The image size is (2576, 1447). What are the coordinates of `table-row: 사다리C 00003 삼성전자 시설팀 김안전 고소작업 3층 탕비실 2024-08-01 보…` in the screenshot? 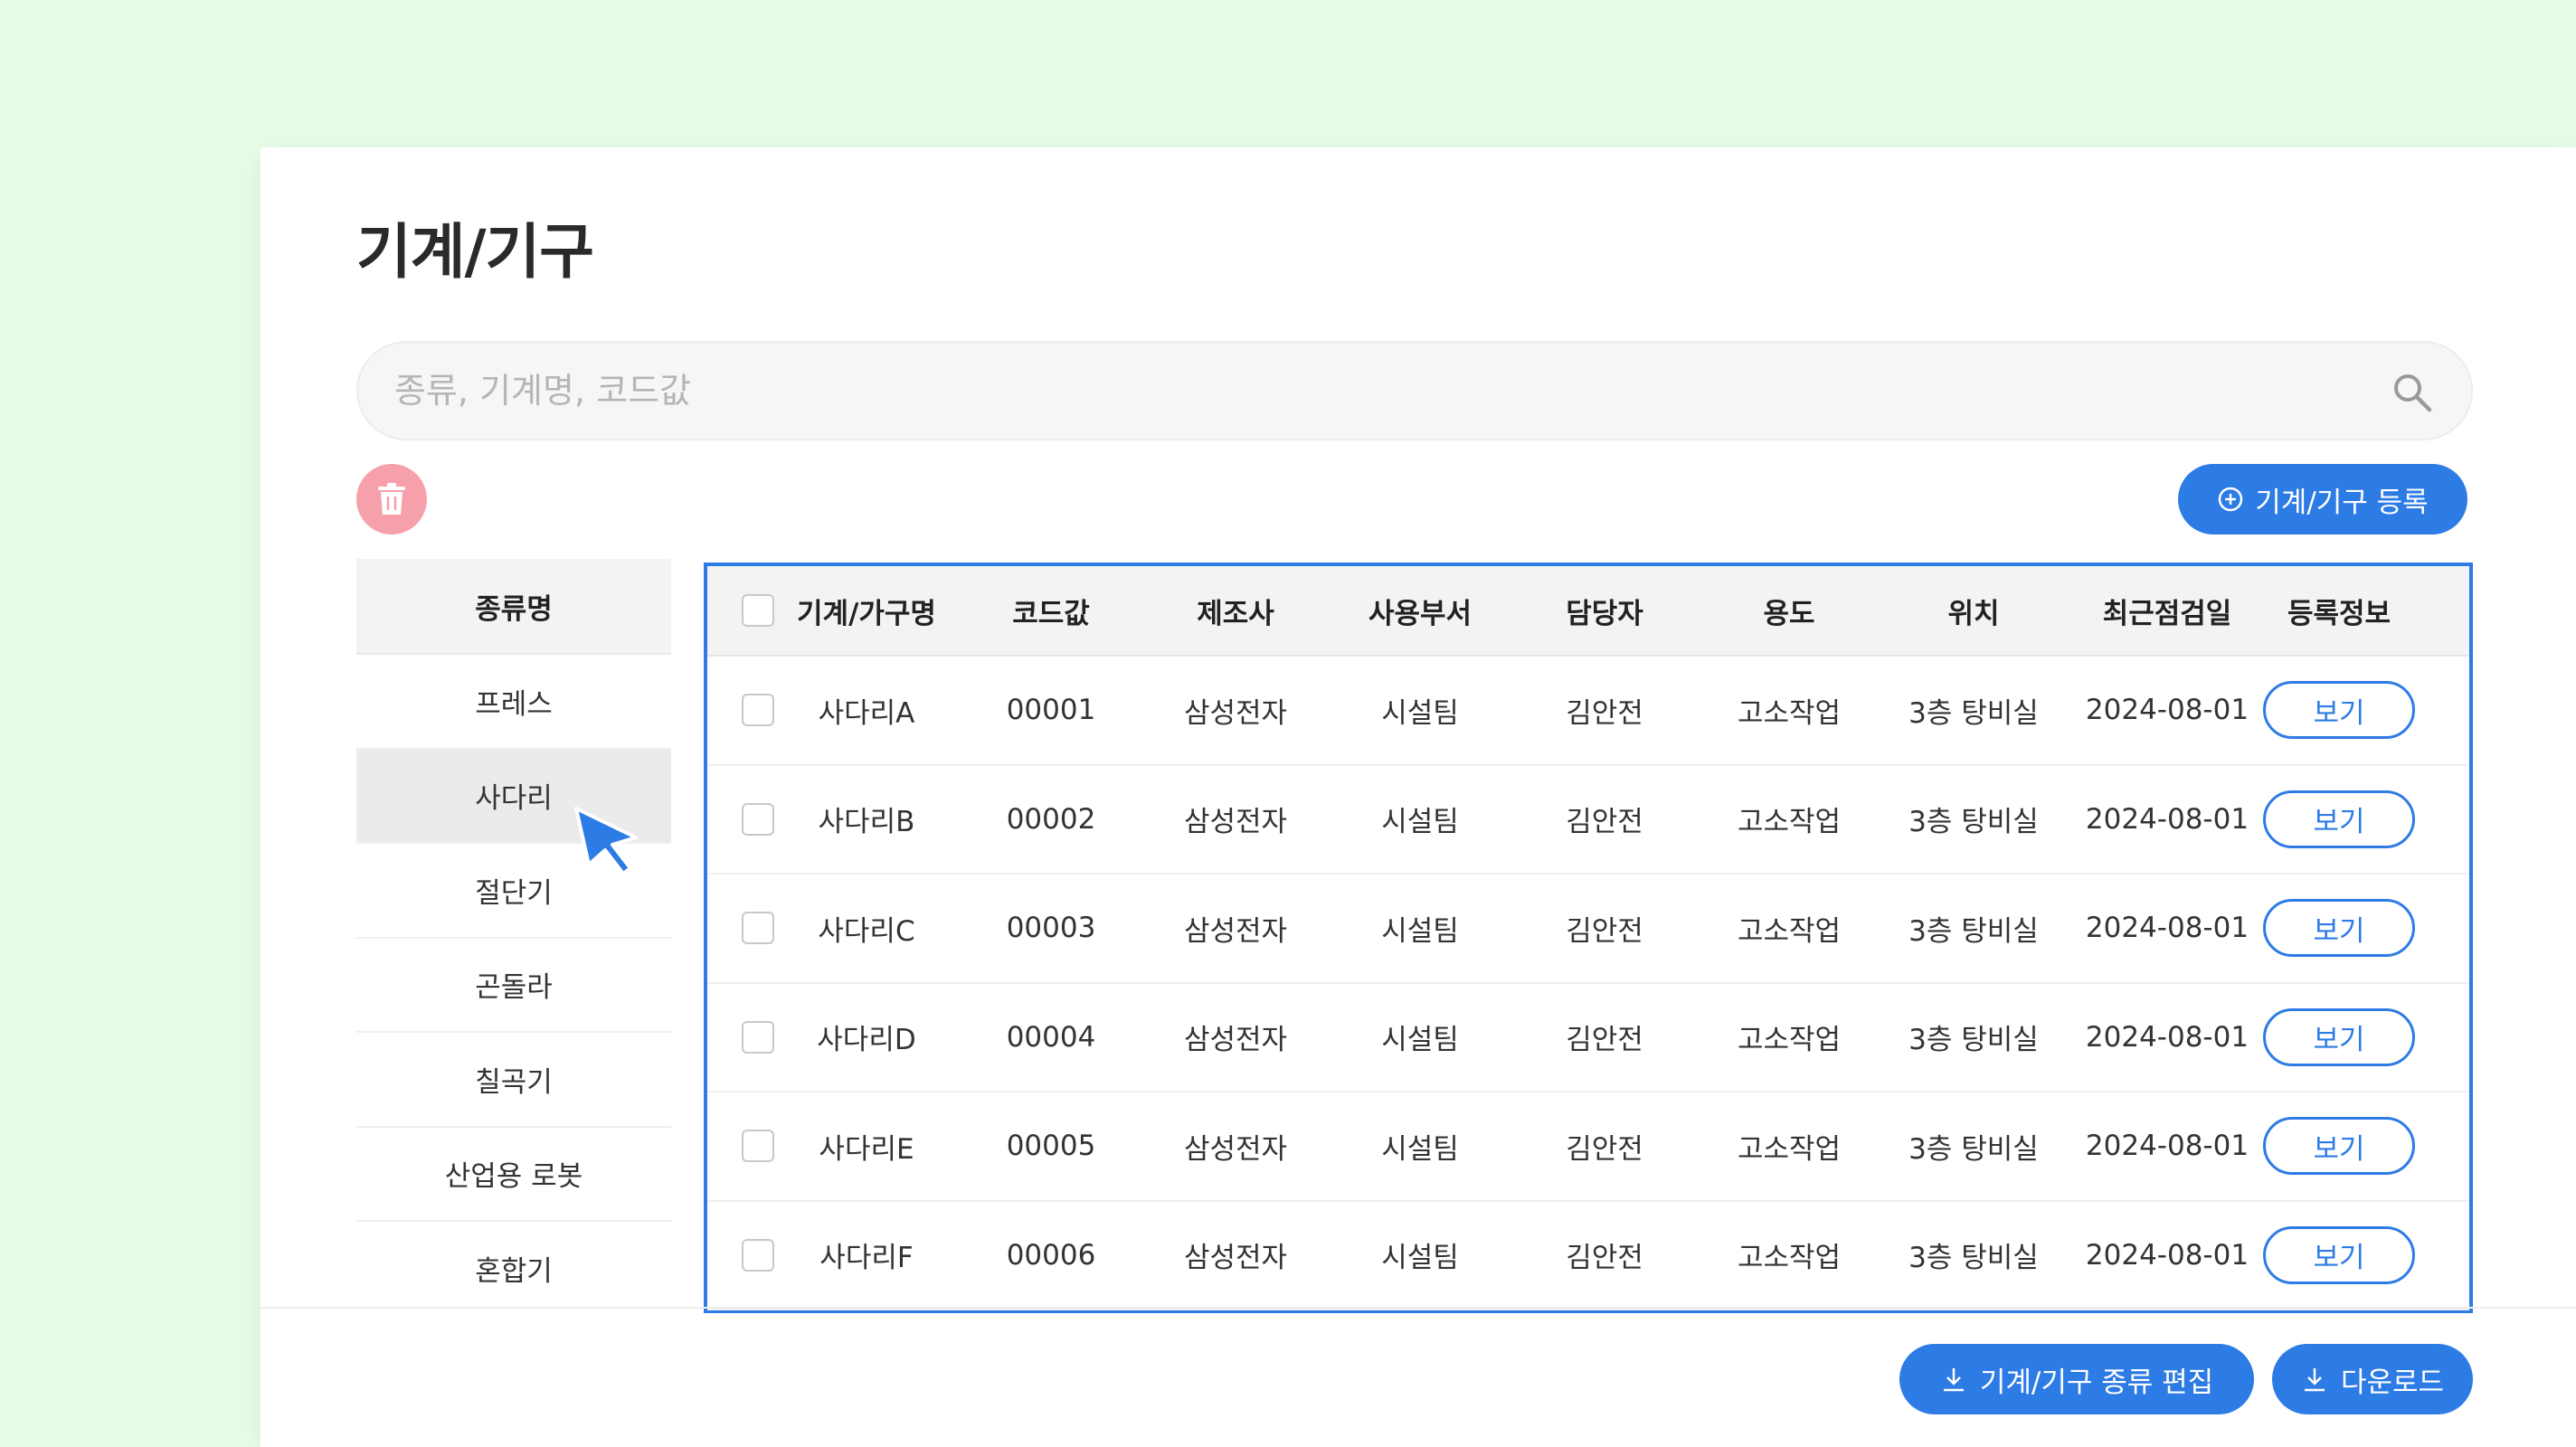 It's located at (1588, 930).